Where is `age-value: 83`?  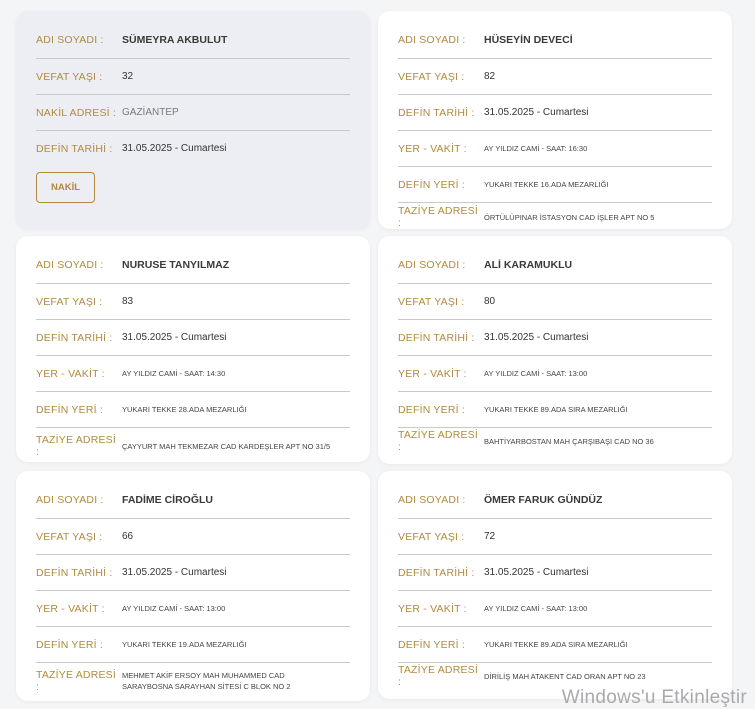 age-value: 83 is located at coordinates (128, 301).